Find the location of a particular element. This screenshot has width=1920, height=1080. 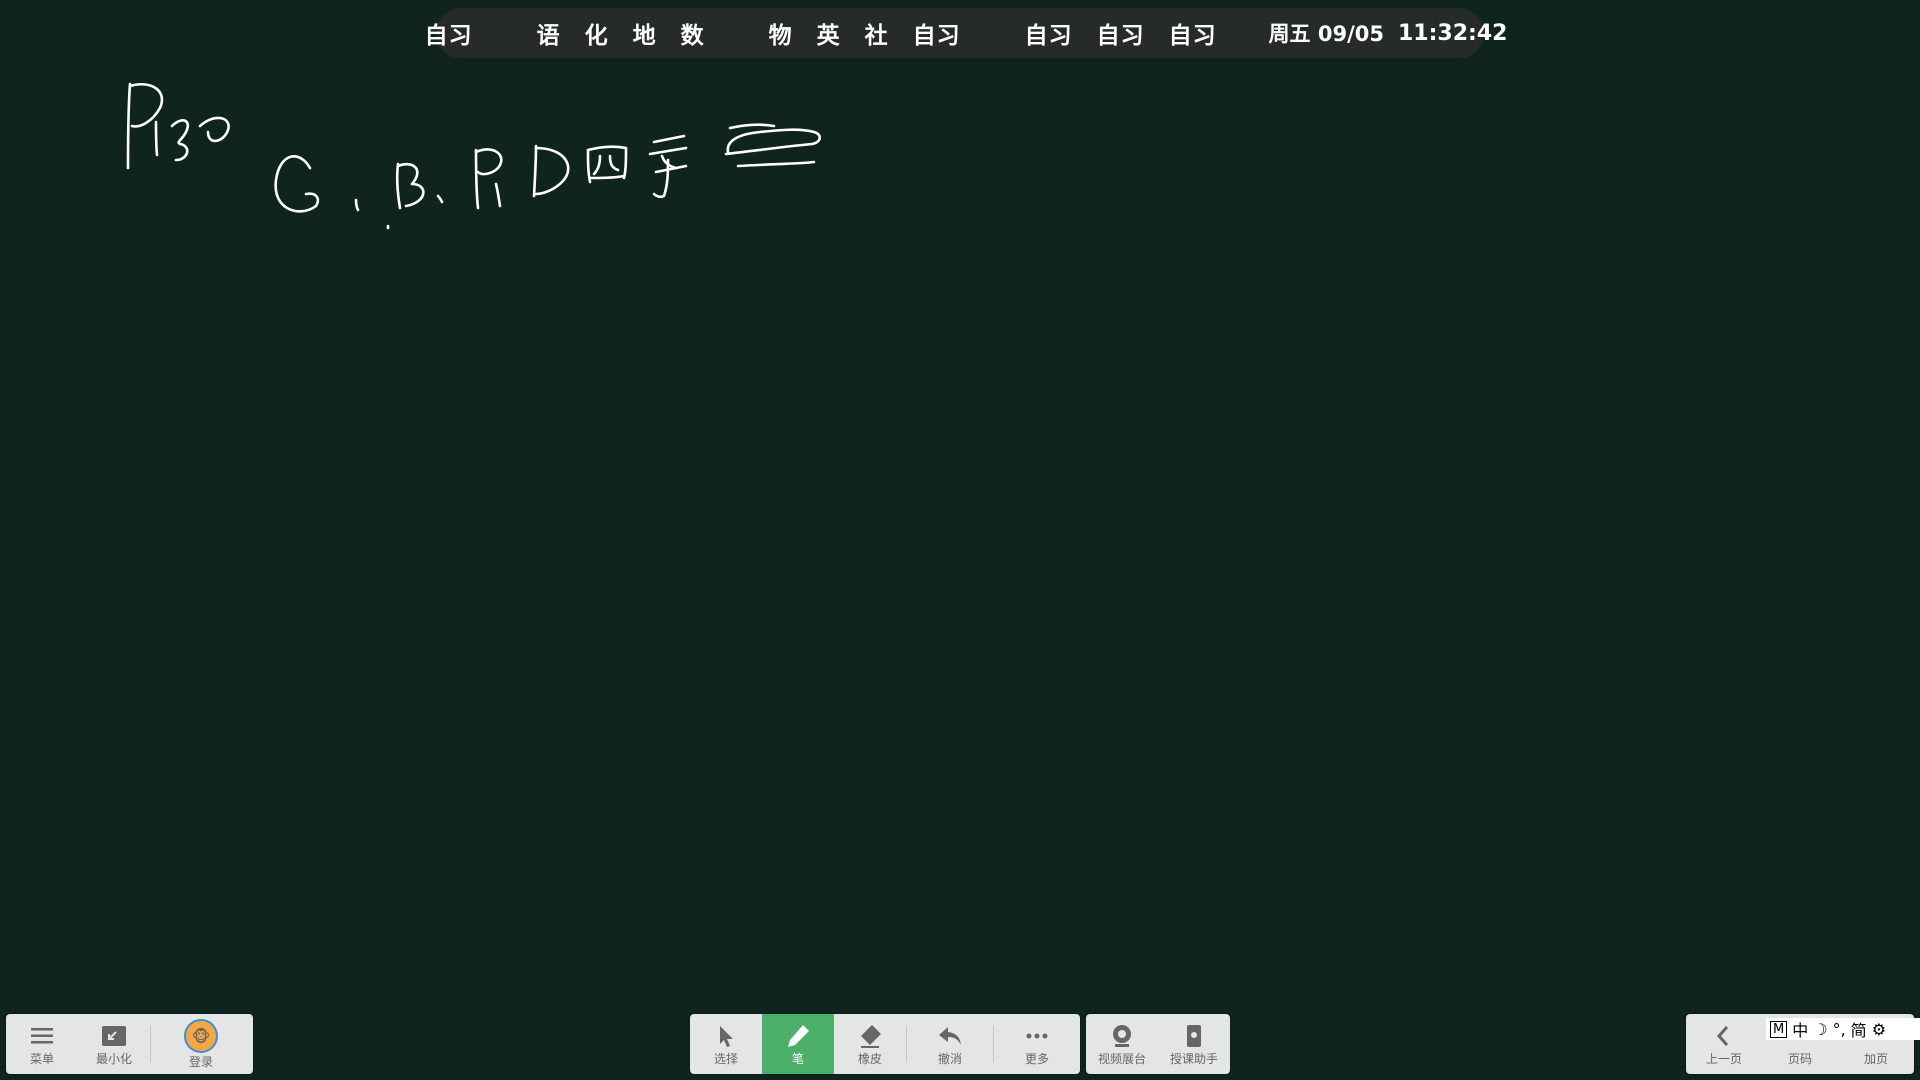

login-label: 登录 is located at coordinates (200, 1062).